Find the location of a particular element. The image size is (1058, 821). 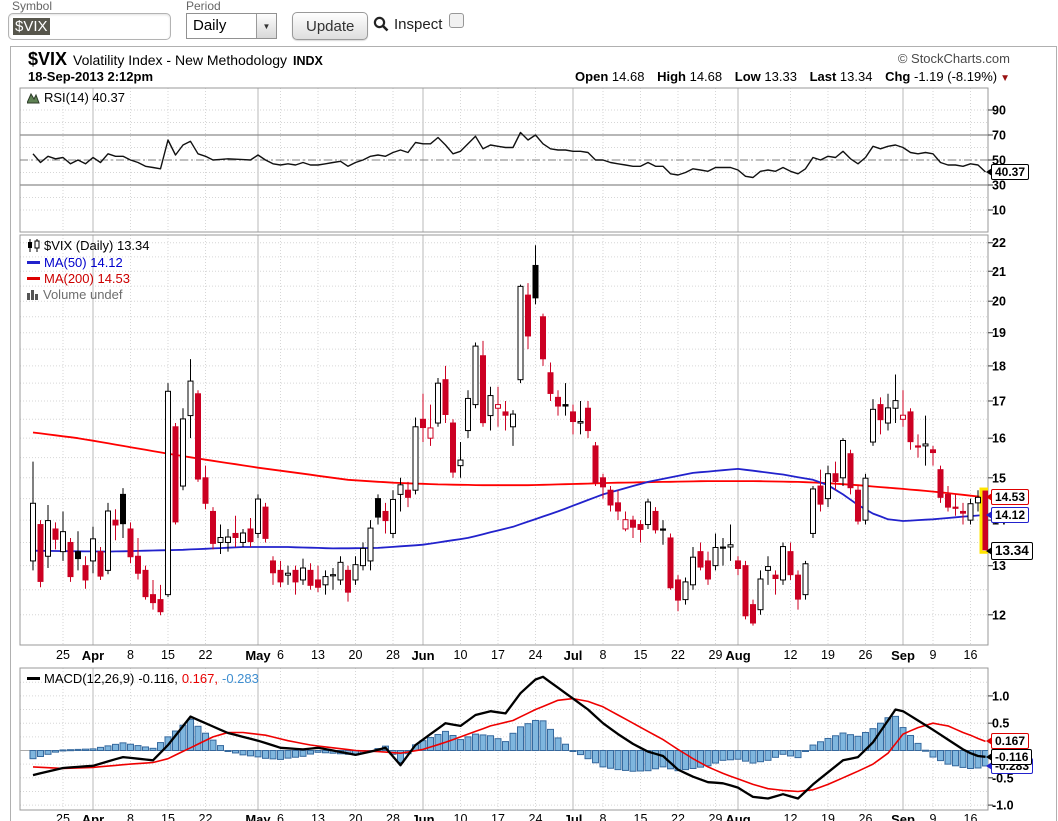

ma200-line-icon is located at coordinates (33, 278).